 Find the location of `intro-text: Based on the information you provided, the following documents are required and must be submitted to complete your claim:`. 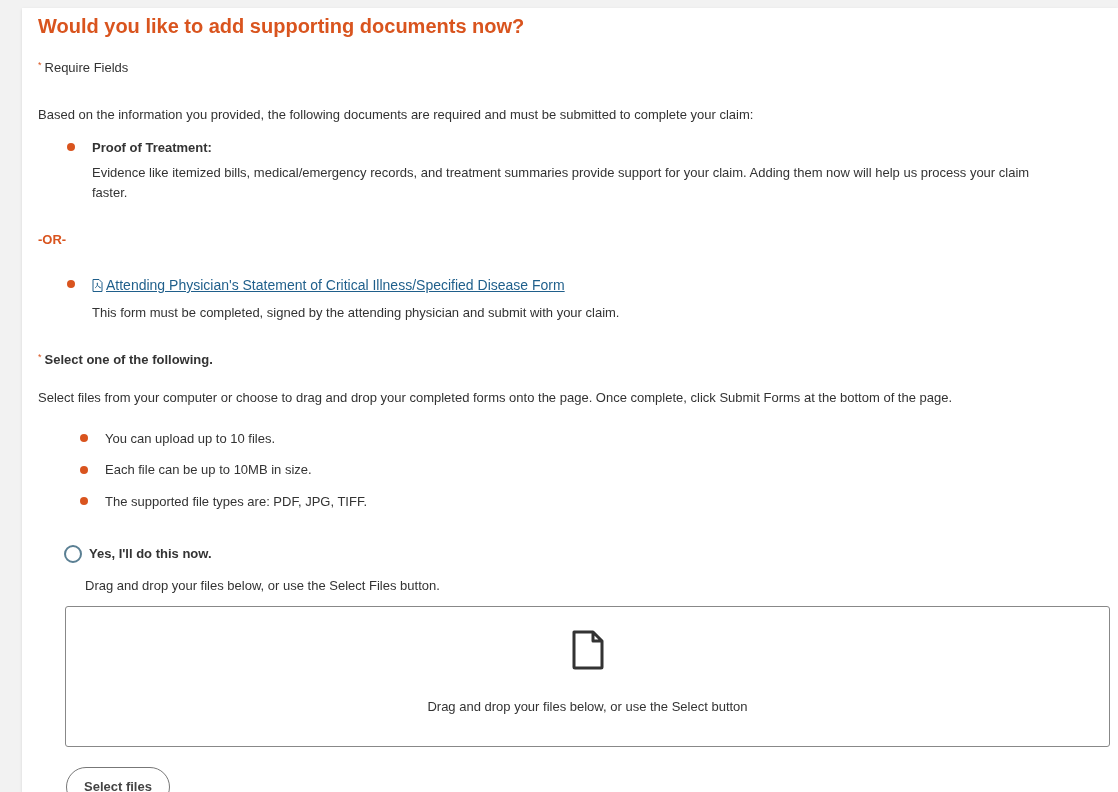

intro-text: Based on the information you provided, the following documents are required and must be submitted to complete your claim: is located at coordinates (396, 114).